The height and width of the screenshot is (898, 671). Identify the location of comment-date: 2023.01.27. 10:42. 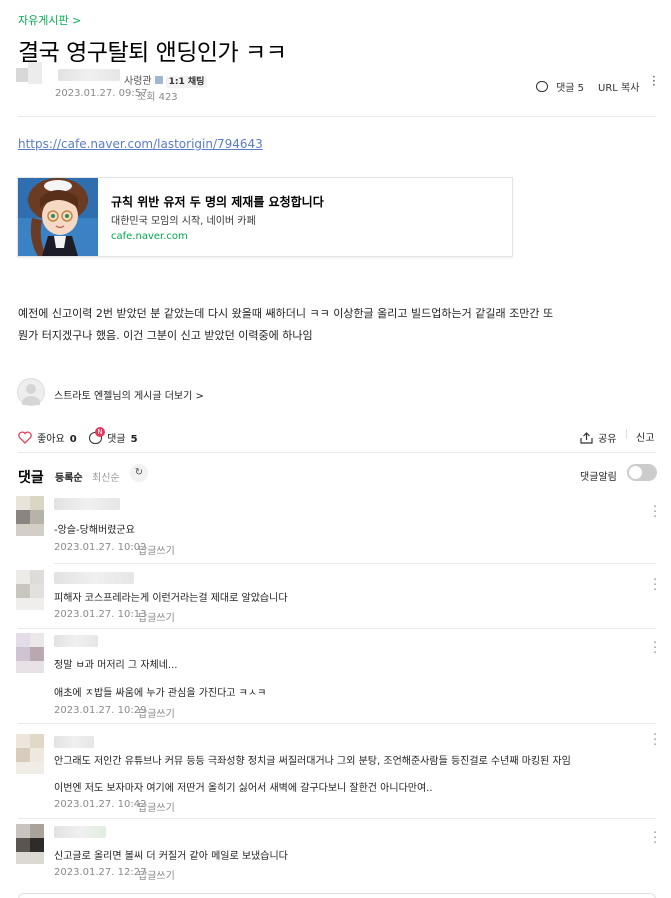
(100, 804).